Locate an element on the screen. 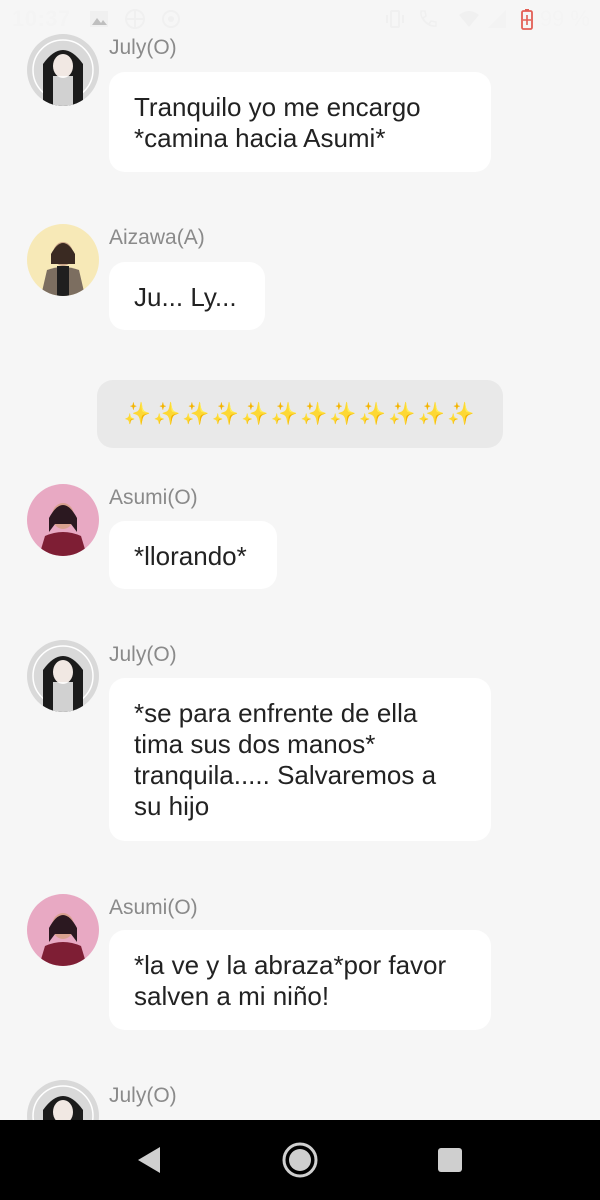  target-icon is located at coordinates (171, 19).